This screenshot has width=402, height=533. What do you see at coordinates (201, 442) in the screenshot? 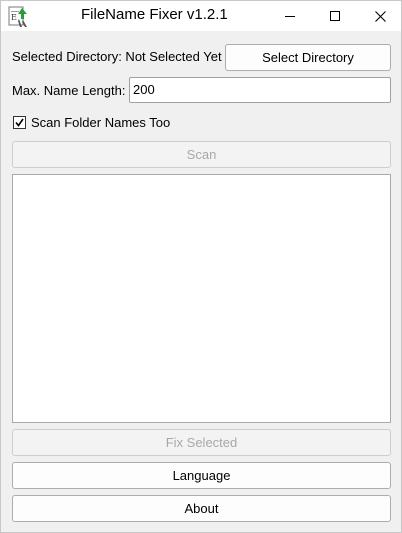
I see `fix-selected-button: Fix Selected` at bounding box center [201, 442].